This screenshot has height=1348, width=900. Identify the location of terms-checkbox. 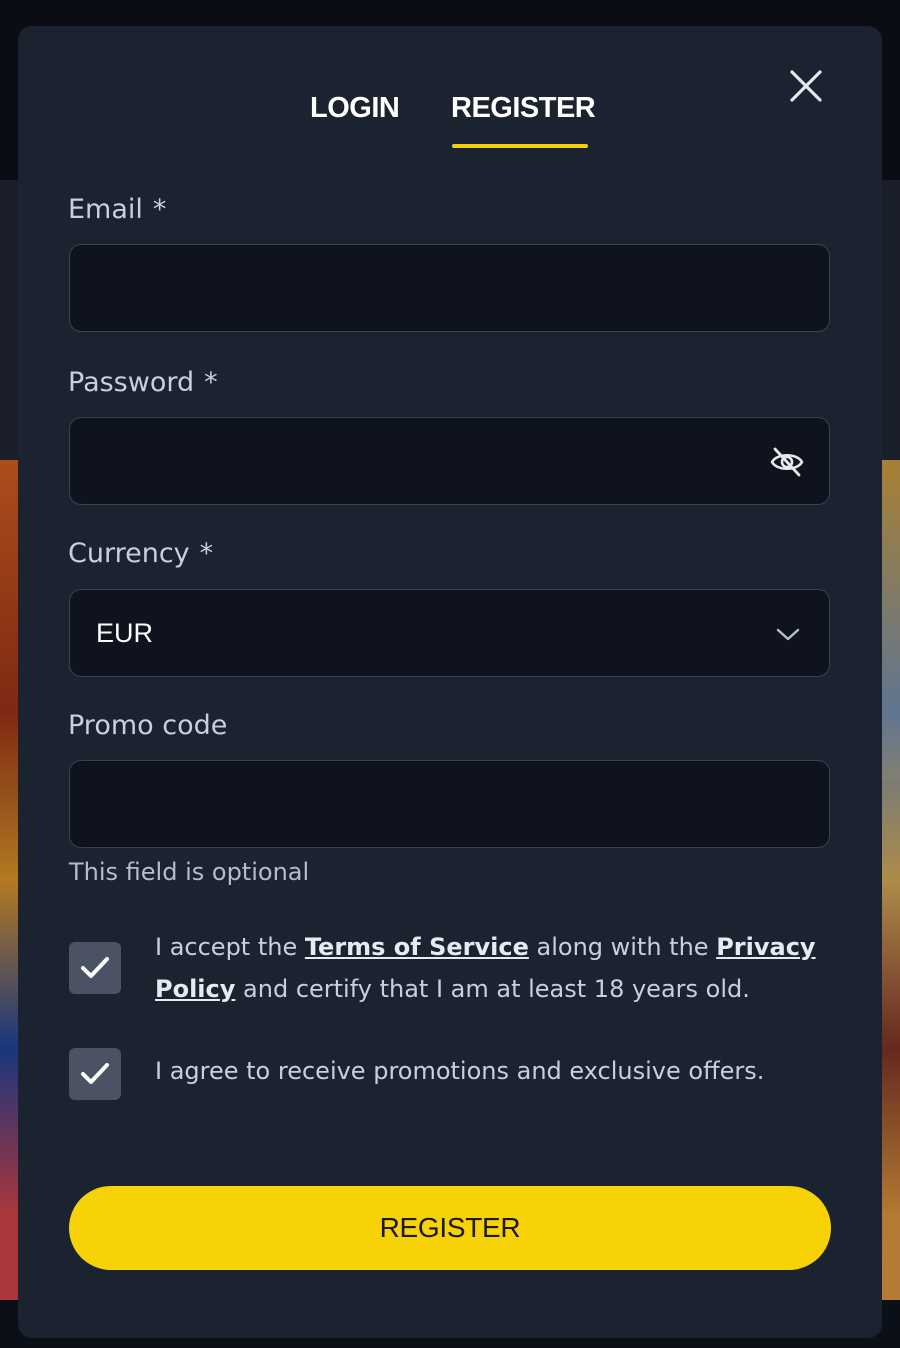
(95, 968).